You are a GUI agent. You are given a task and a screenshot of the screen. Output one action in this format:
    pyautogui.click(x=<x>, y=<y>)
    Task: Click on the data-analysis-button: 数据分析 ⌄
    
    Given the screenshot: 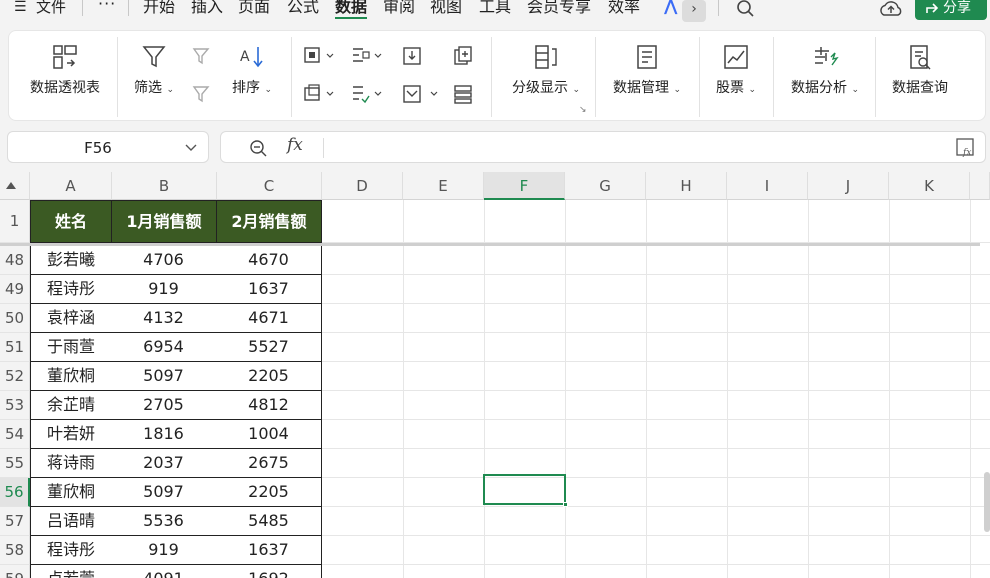 What is the action you would take?
    pyautogui.click(x=825, y=70)
    